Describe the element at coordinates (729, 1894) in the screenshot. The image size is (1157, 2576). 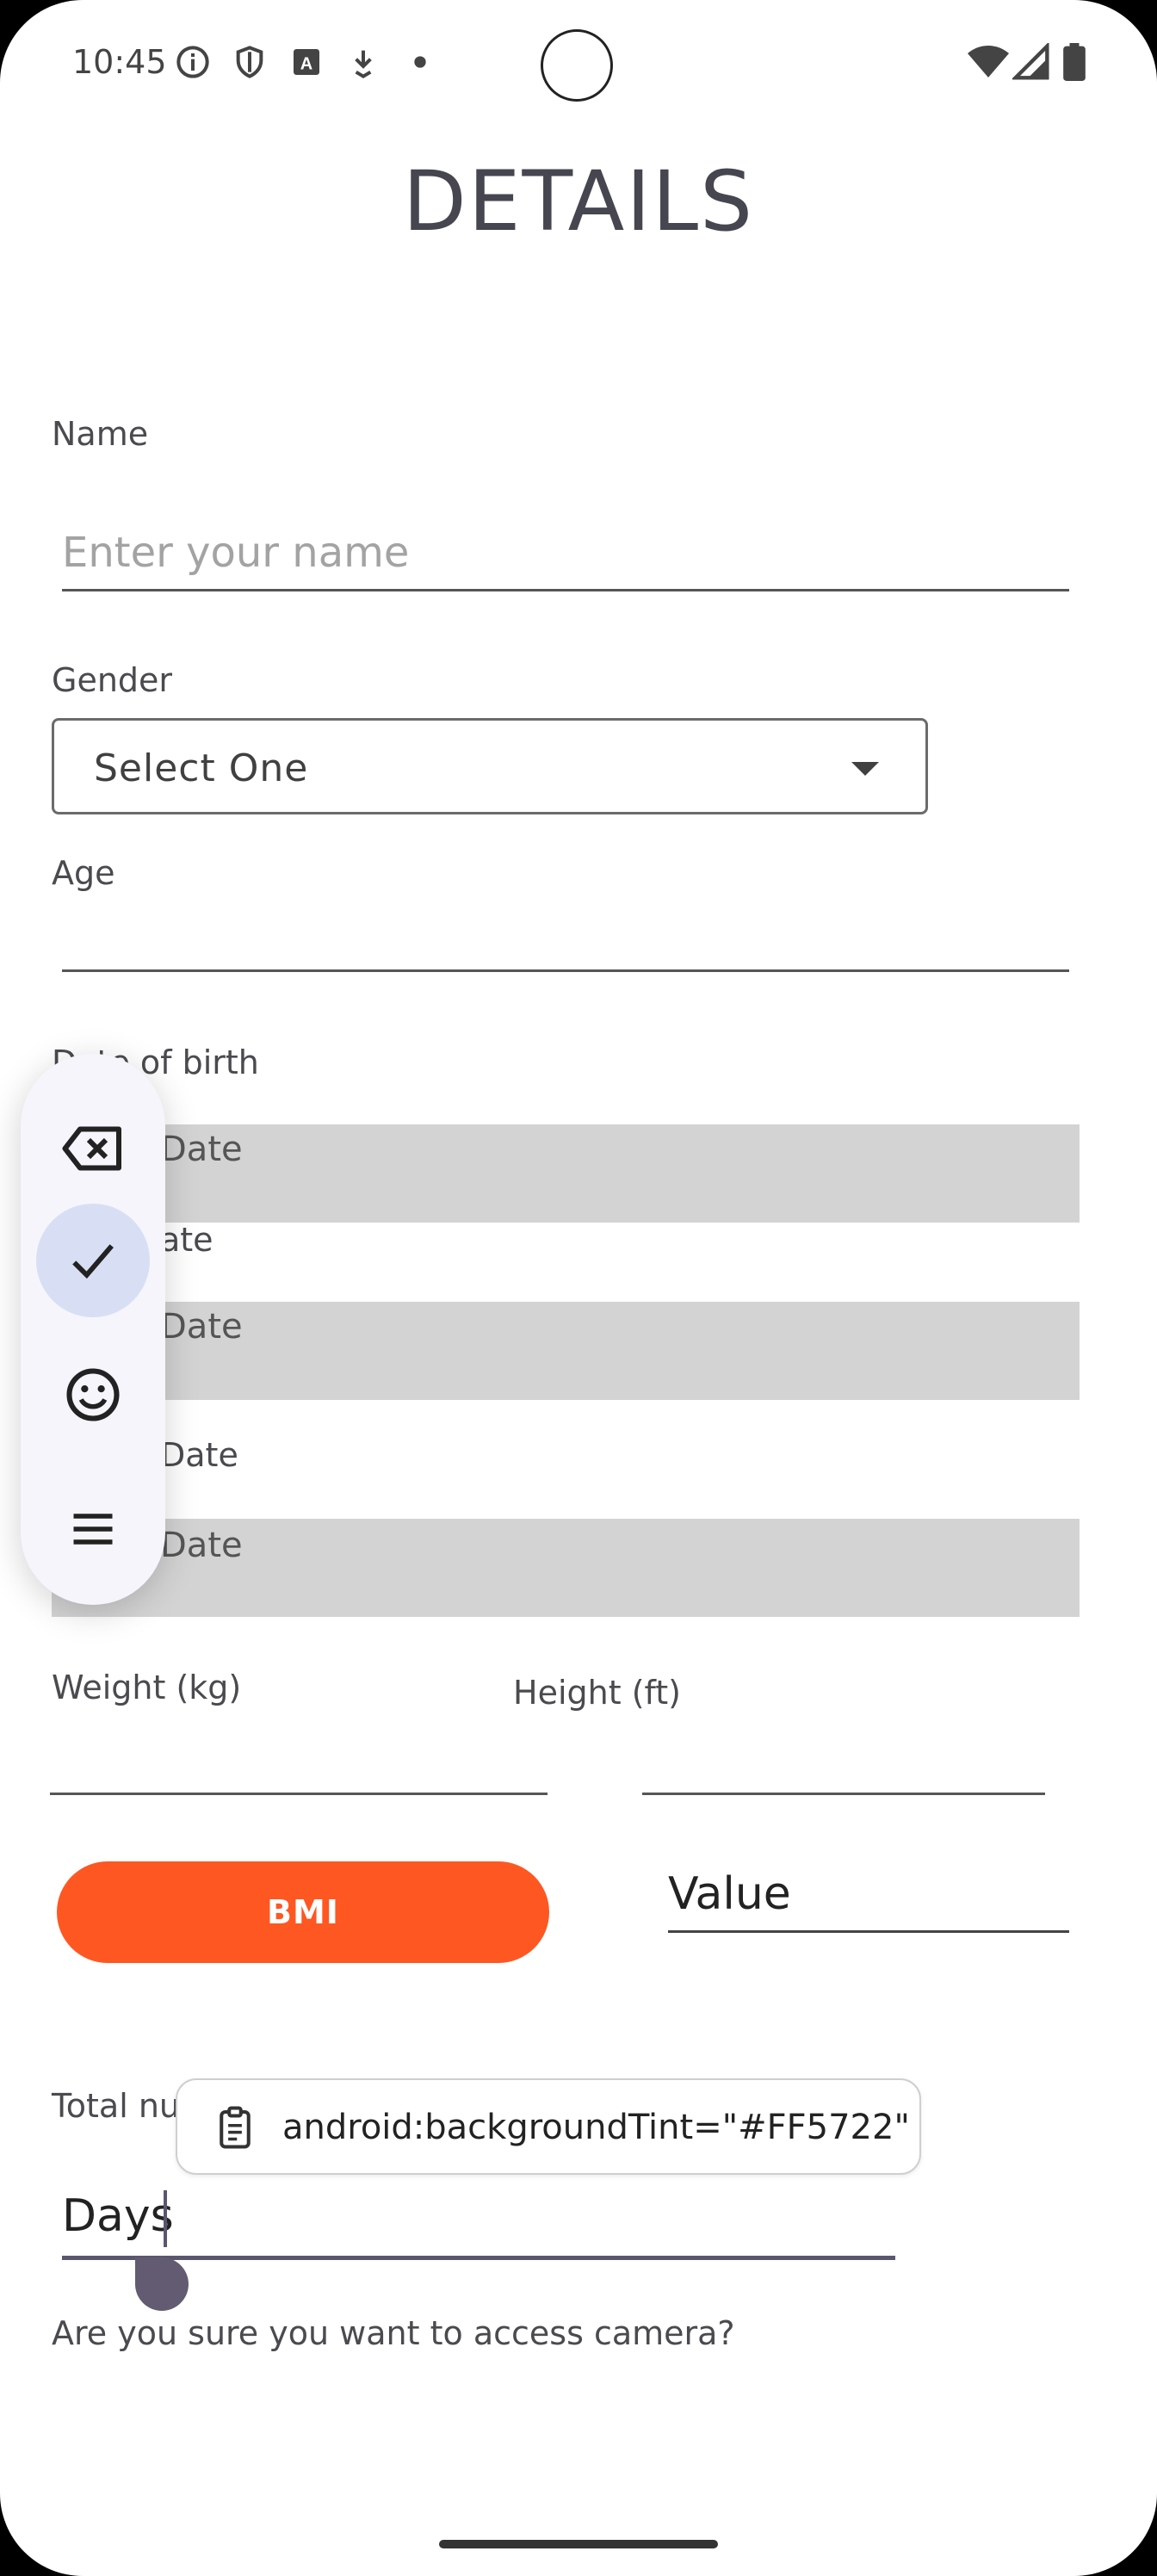
I see `bmi-value: Value` at that location.